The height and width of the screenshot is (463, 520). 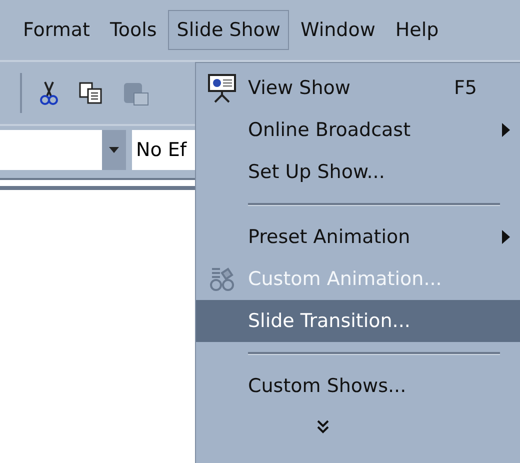 I want to click on menu-item: View Show F5, so click(x=358, y=88).